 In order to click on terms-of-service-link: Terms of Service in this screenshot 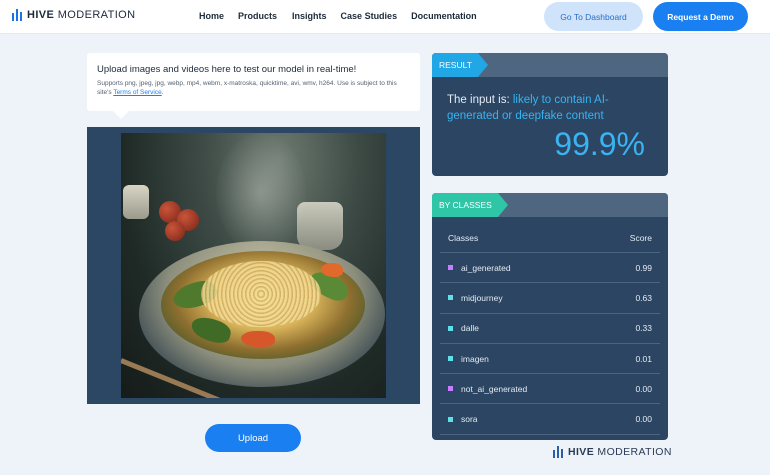, I will do `click(137, 92)`.